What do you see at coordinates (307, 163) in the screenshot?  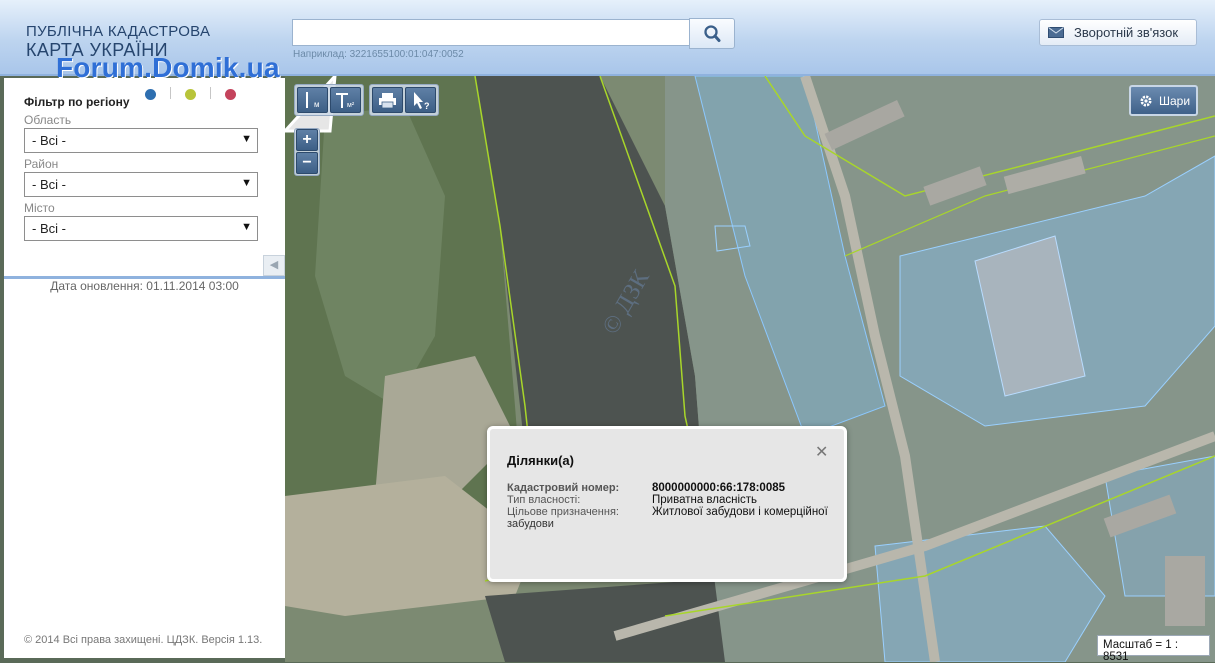 I see `zoom-out-button: −` at bounding box center [307, 163].